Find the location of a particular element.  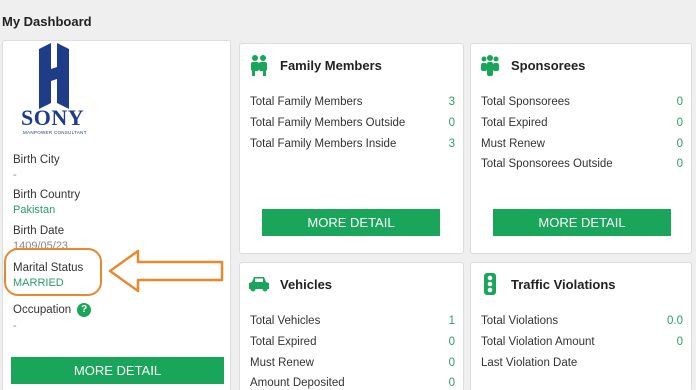

vehicles-title: Vehicles is located at coordinates (306, 284).